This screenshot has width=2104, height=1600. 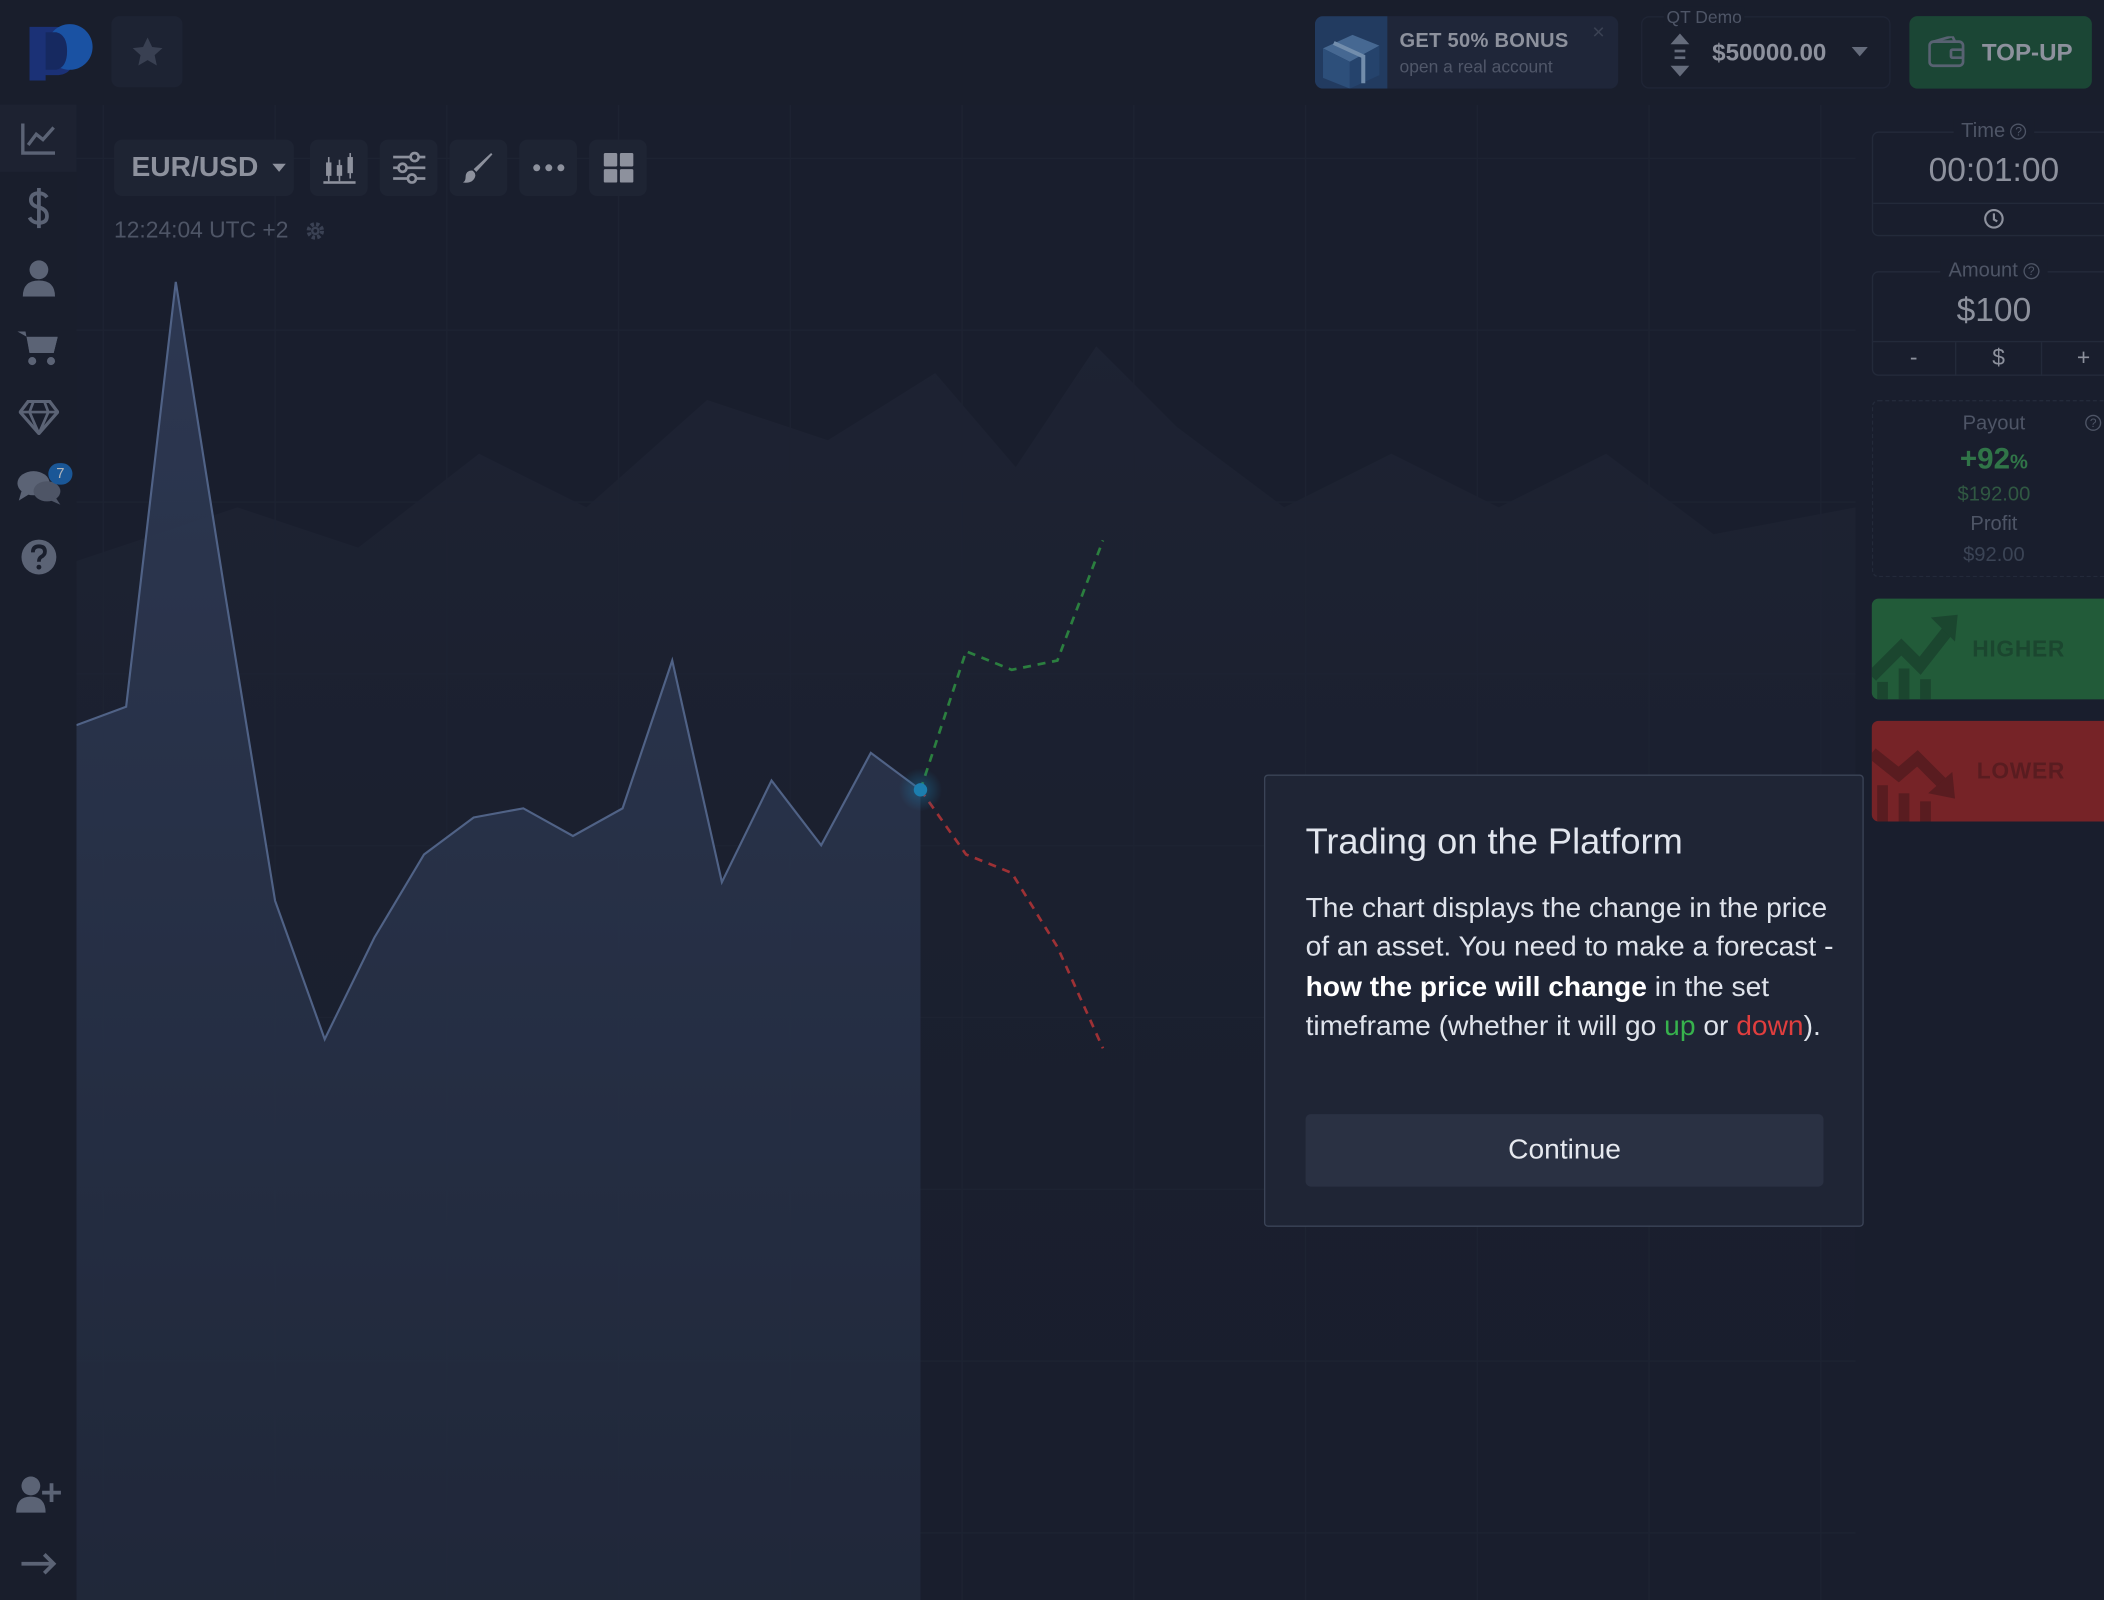 I want to click on dialog-text-part-3: or, so click(x=1716, y=1026).